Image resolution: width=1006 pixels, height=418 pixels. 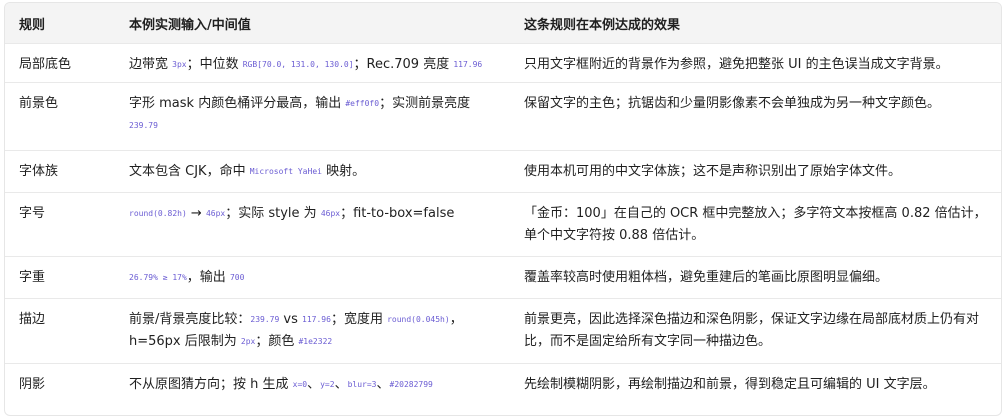 I want to click on input-text: ；fit-to-box=false, so click(x=397, y=213).